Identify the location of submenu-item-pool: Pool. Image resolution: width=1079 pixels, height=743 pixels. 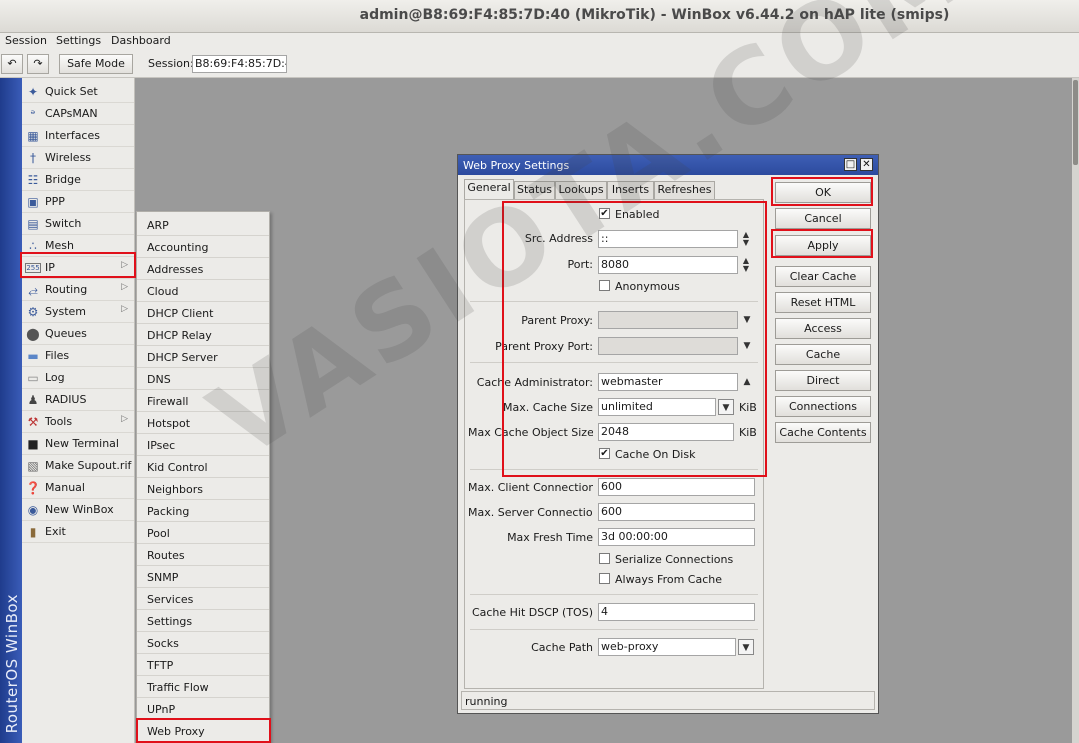
(203, 533).